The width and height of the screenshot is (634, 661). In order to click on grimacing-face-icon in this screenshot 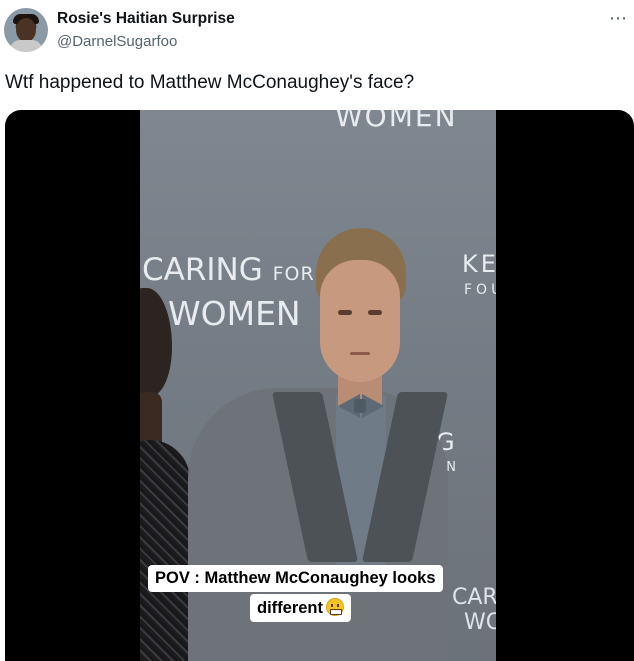, I will do `click(335, 607)`.